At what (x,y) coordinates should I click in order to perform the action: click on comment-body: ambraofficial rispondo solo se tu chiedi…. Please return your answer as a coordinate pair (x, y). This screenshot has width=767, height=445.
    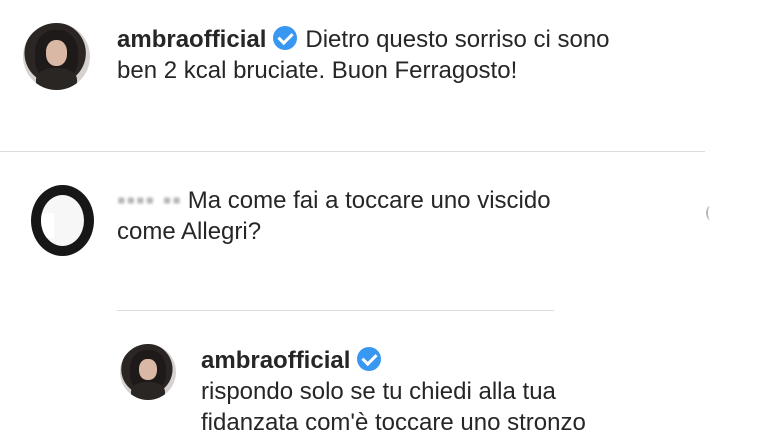
    Looking at the image, I should click on (393, 391).